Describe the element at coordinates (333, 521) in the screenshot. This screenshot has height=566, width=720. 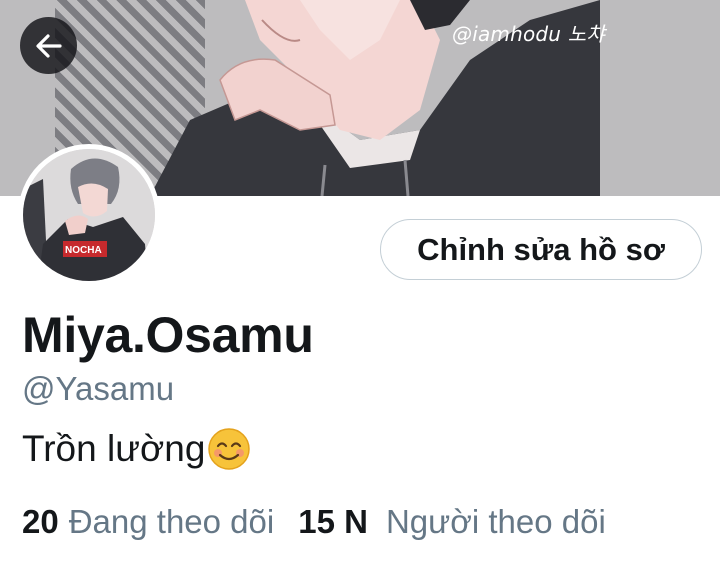
I see `followers-count: 15 N` at that location.